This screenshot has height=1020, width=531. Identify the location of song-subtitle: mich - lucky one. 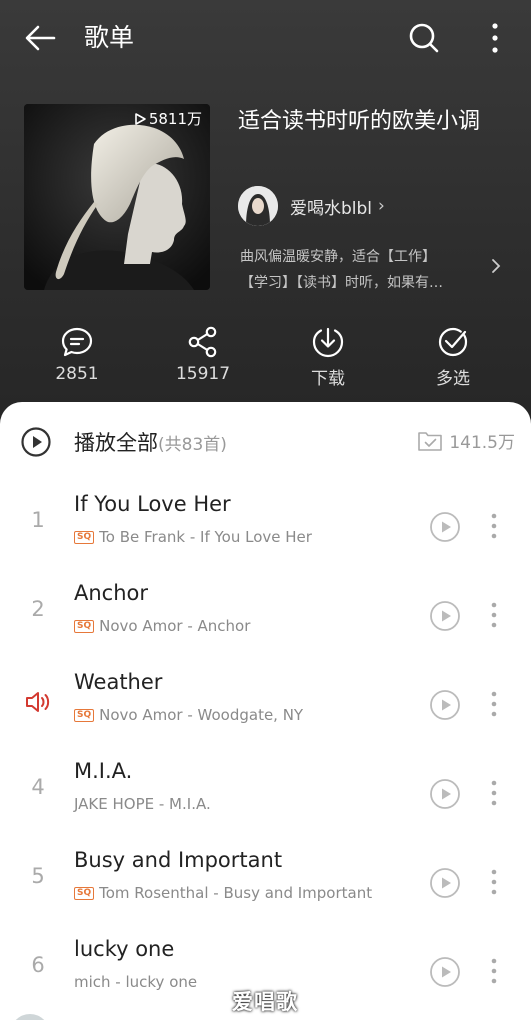
(135, 982).